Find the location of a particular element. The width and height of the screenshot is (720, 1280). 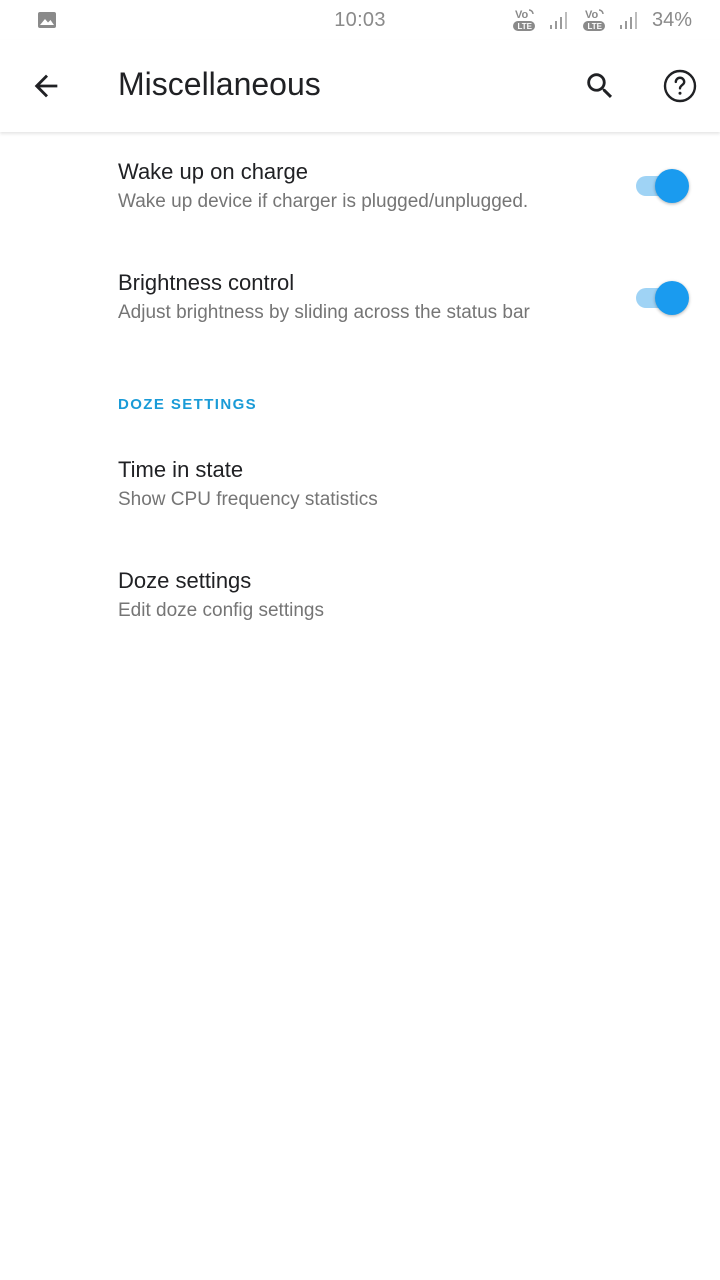

pref-summary: Show CPU frequency statistics is located at coordinates (248, 499).